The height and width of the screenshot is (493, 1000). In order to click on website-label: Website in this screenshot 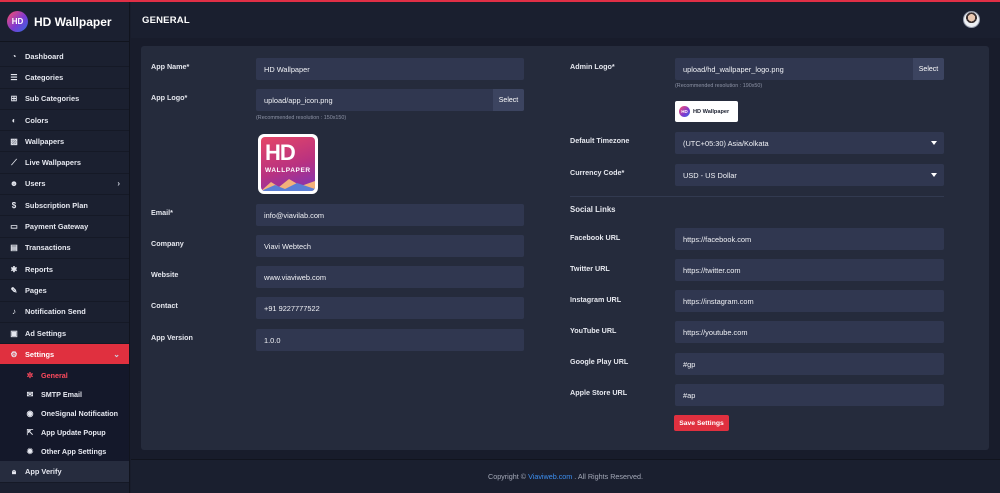, I will do `click(165, 274)`.